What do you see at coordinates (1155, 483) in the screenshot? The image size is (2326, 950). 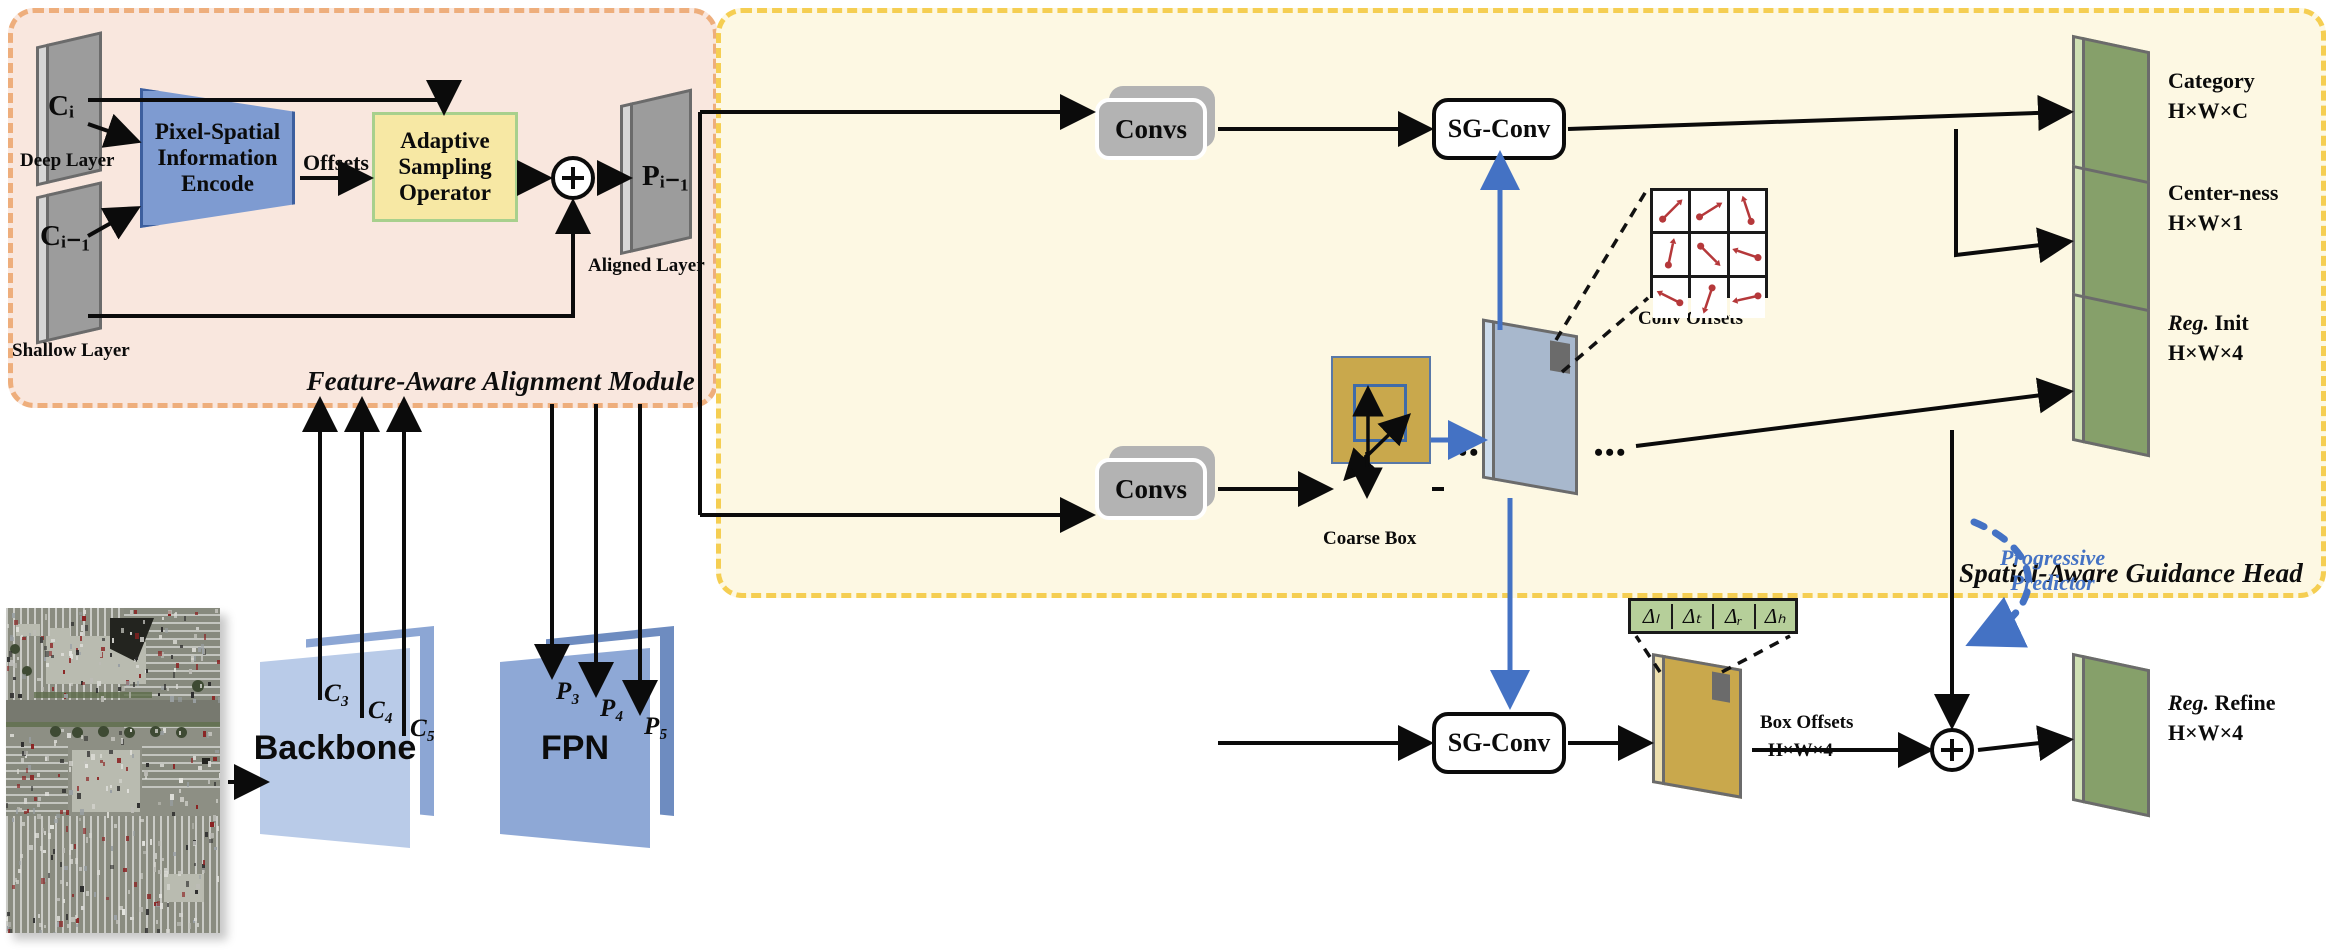 I see `convs-bottom-block: Convs` at bounding box center [1155, 483].